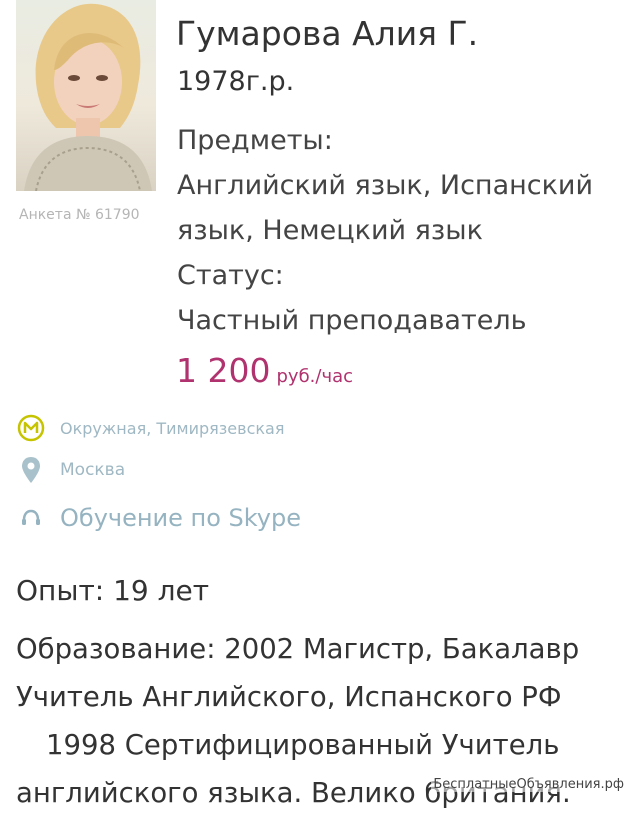 Image resolution: width=640 pixels, height=817 pixels. I want to click on watermark: БесплатныеОбъявления.рф, so click(528, 784).